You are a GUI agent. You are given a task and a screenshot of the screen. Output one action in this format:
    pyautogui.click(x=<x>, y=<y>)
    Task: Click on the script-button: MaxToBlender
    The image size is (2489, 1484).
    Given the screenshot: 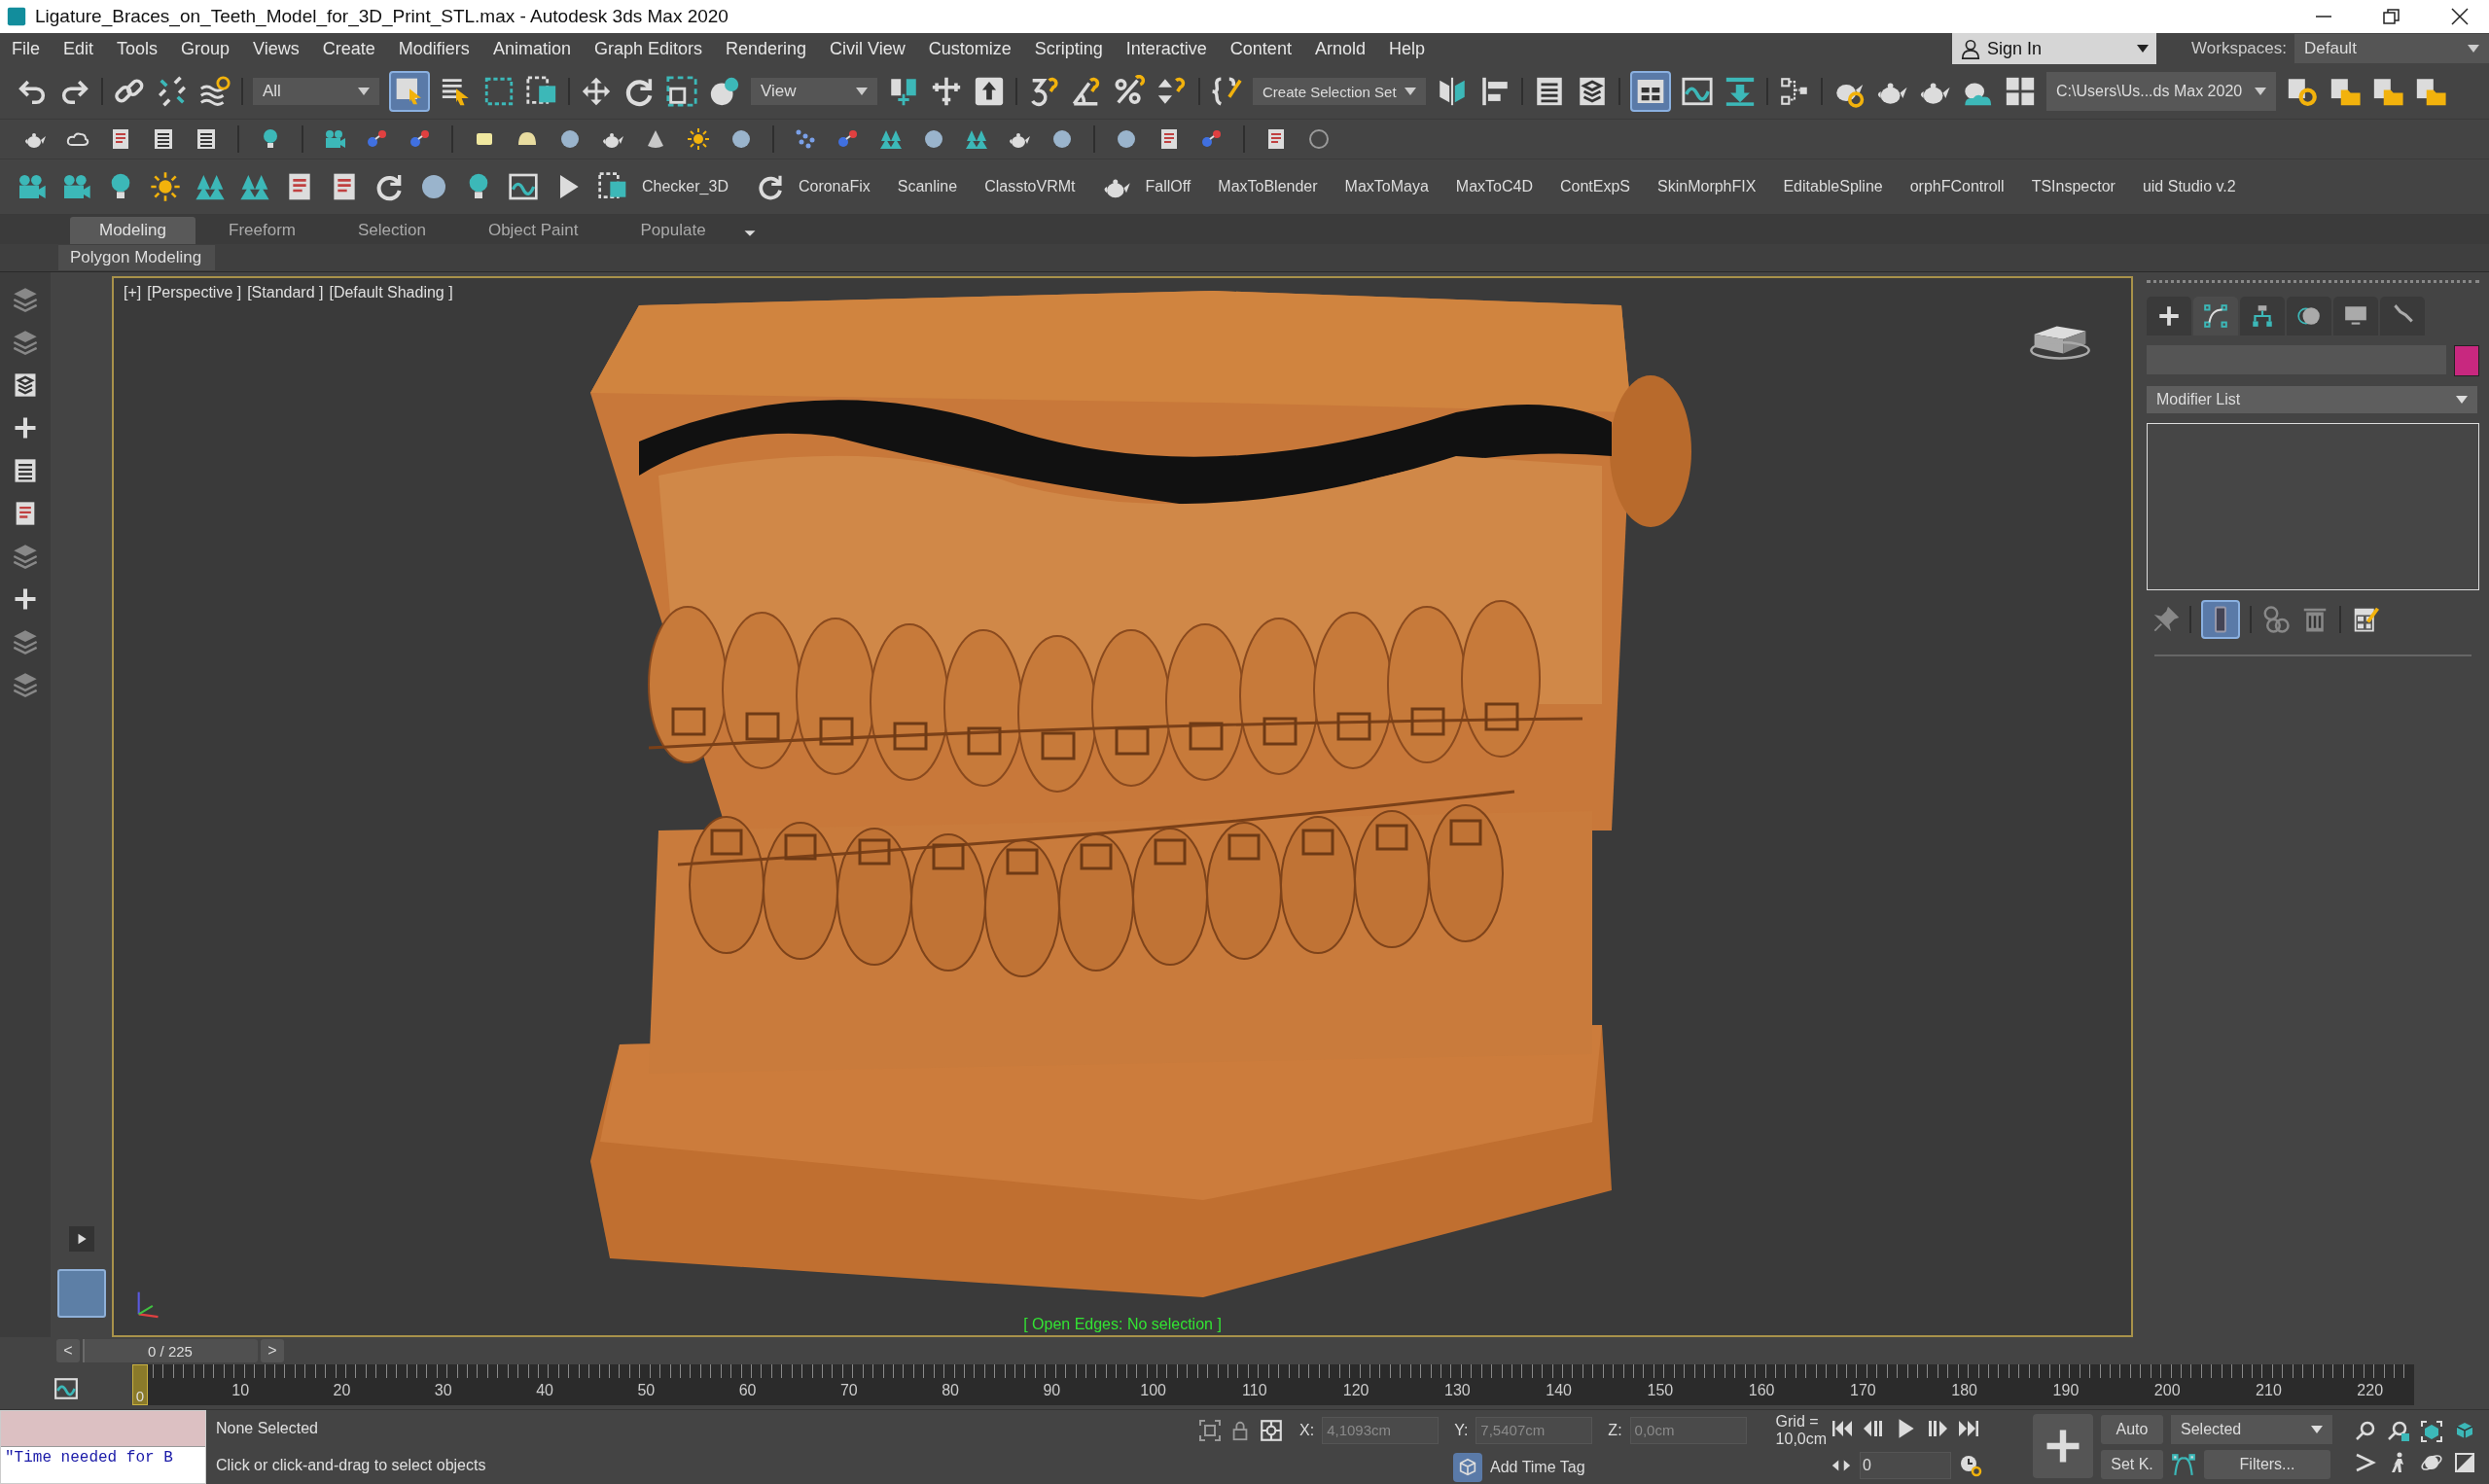 What is the action you would take?
    pyautogui.click(x=1275, y=187)
    